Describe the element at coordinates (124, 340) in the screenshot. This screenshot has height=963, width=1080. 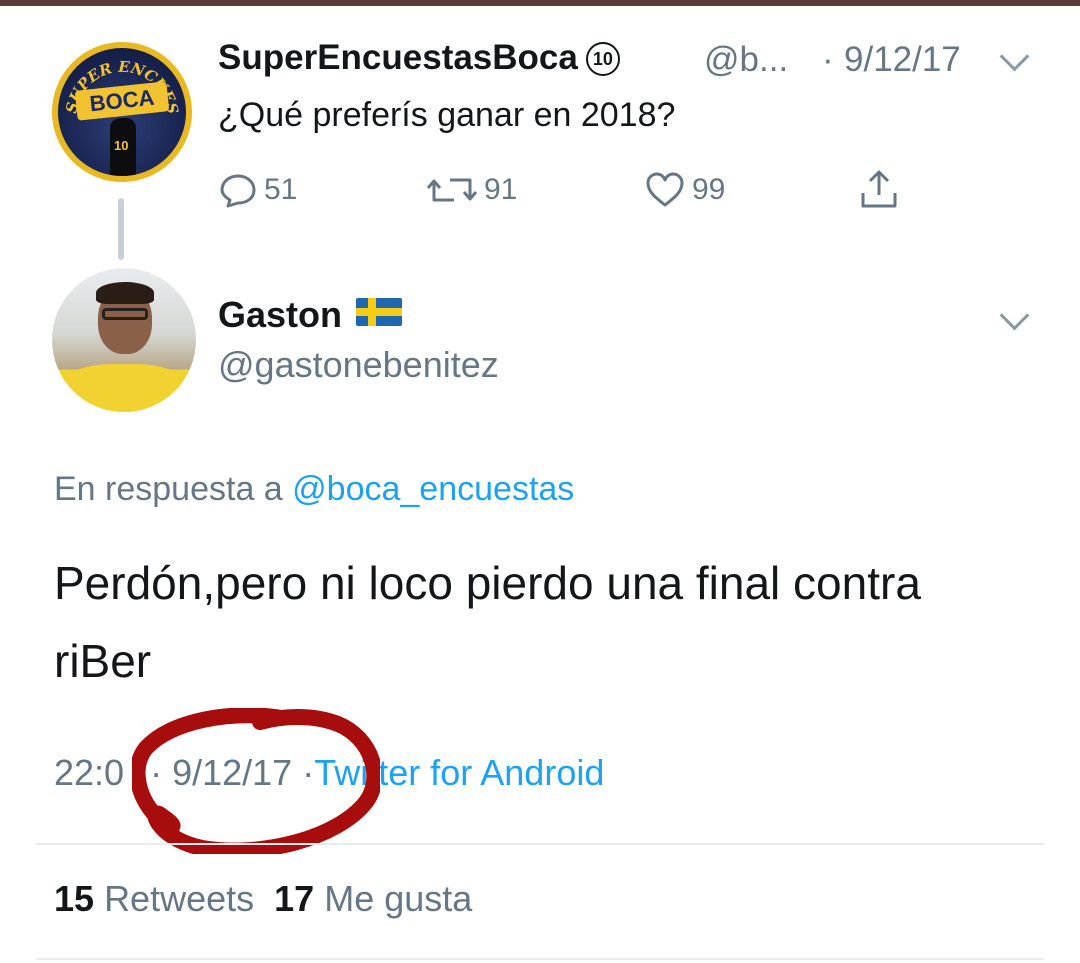
I see `gaston-avatar` at that location.